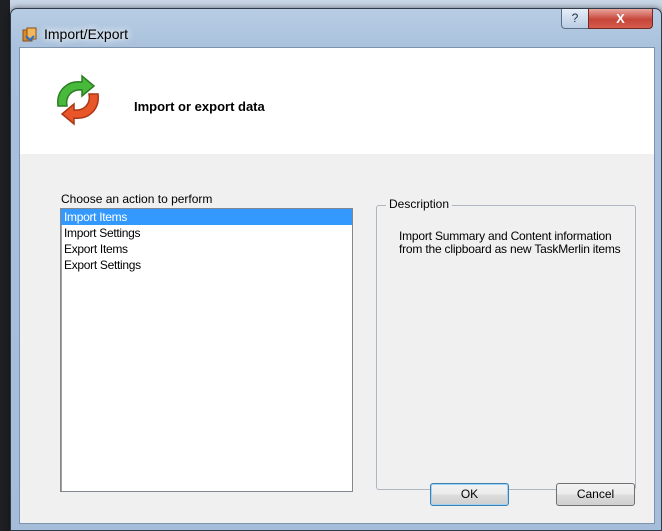 The image size is (662, 531). What do you see at coordinates (469, 494) in the screenshot?
I see `ok-button: OK` at bounding box center [469, 494].